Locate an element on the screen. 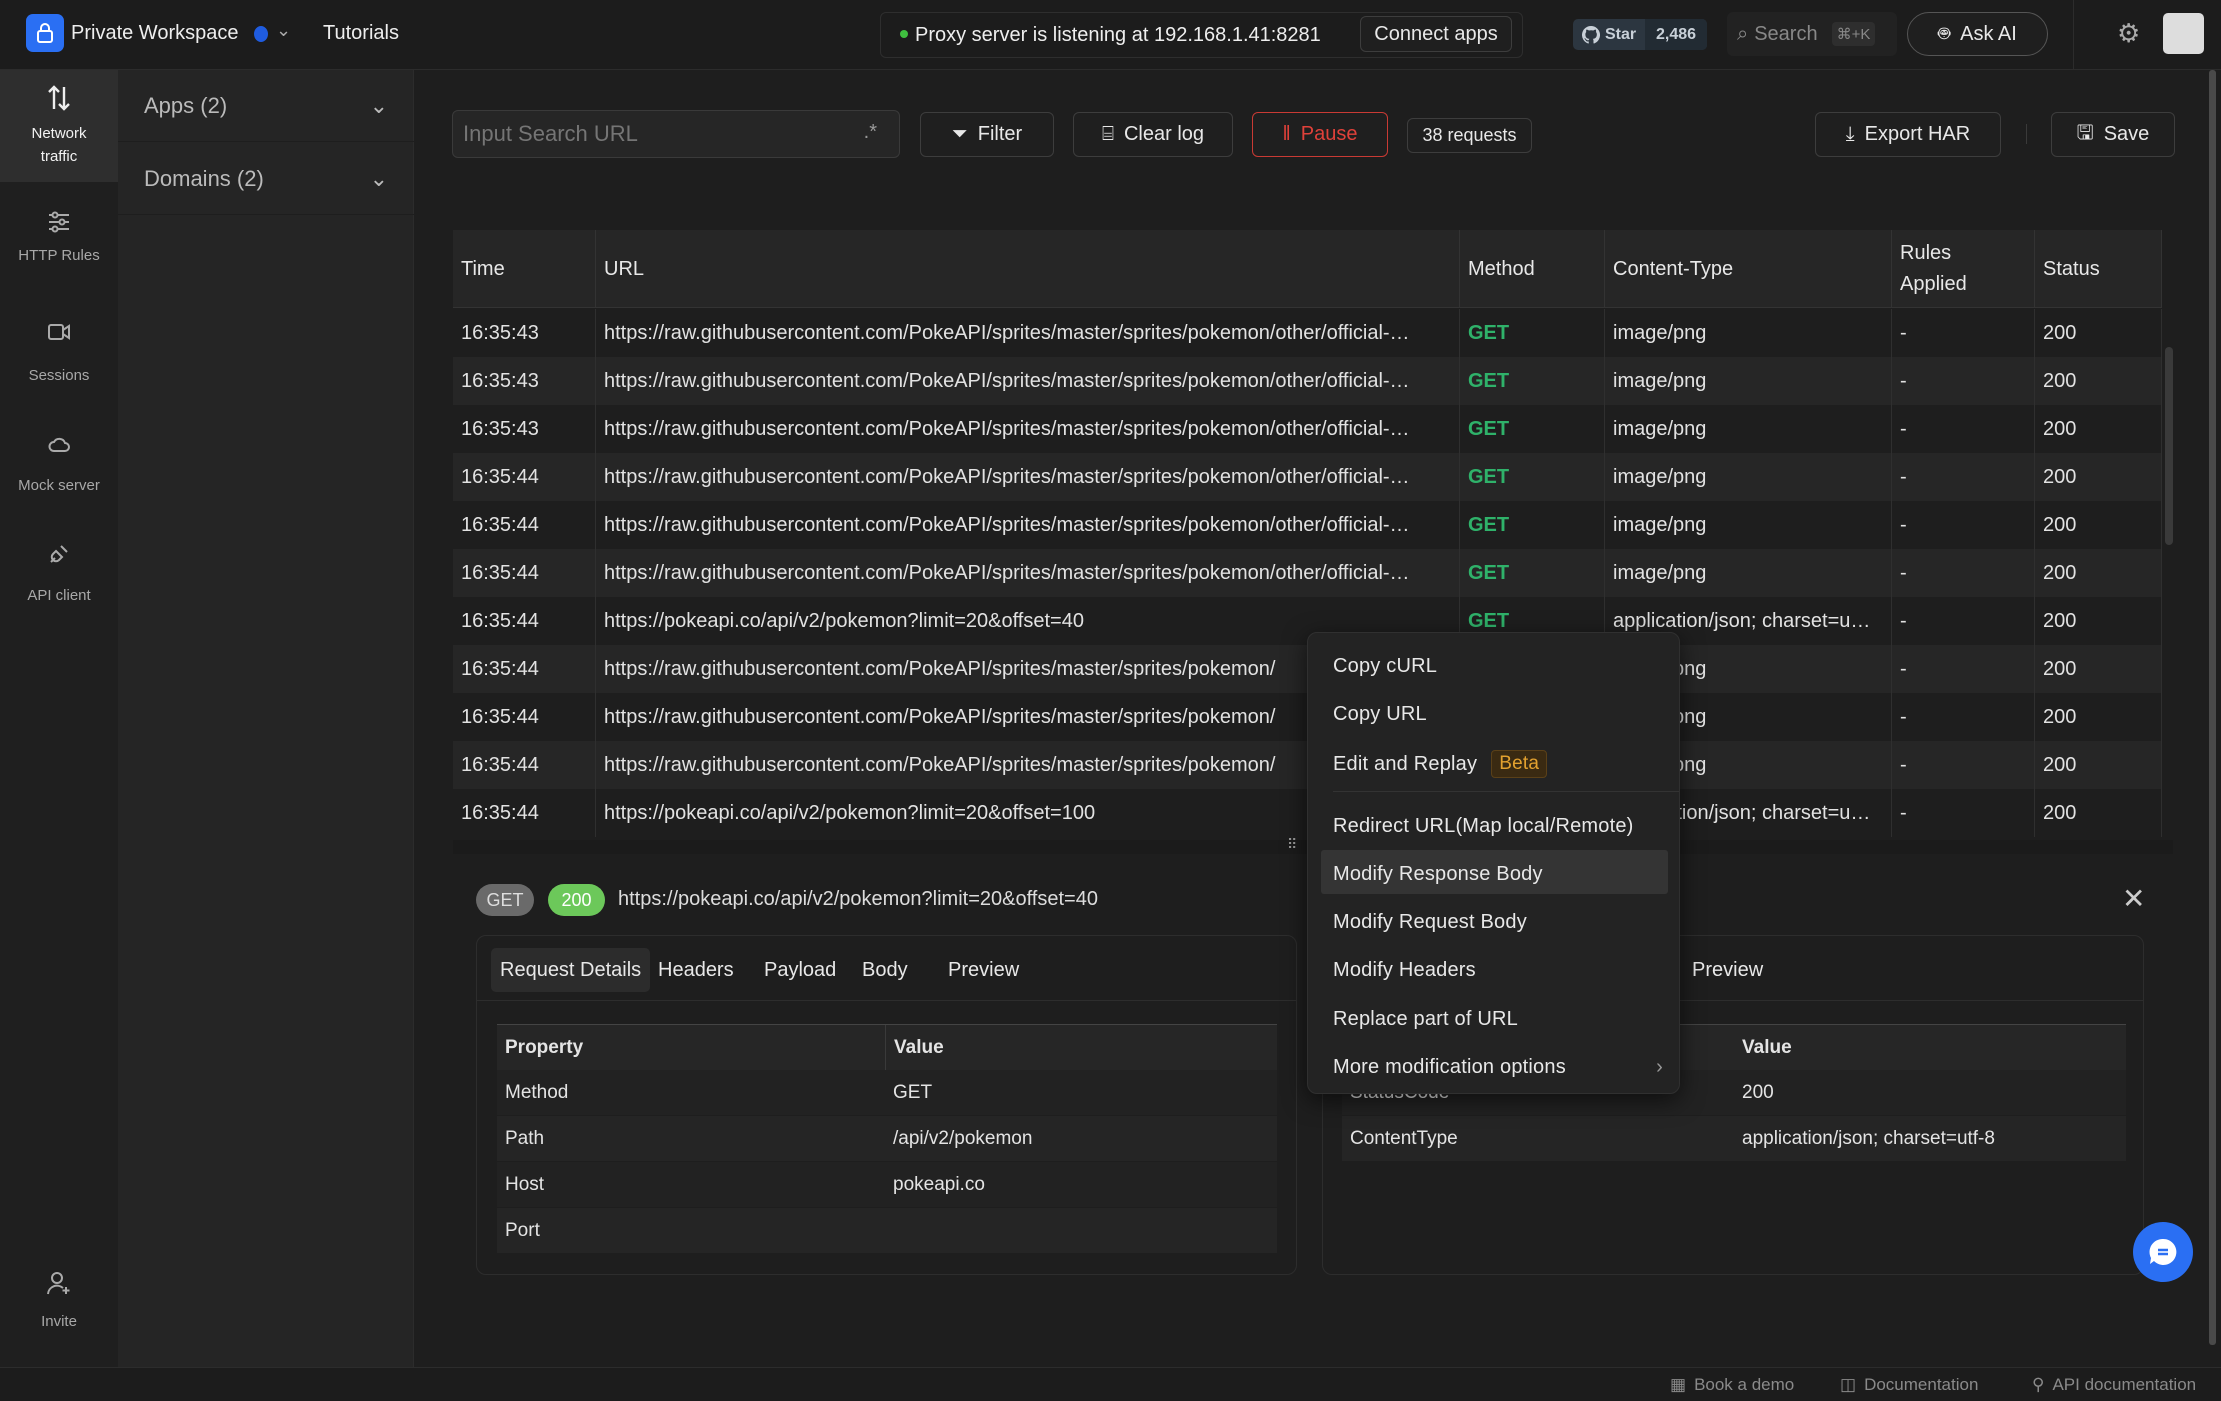 This screenshot has height=1401, width=2221. apps-section: Apps (2) ⌄ is located at coordinates (266, 106).